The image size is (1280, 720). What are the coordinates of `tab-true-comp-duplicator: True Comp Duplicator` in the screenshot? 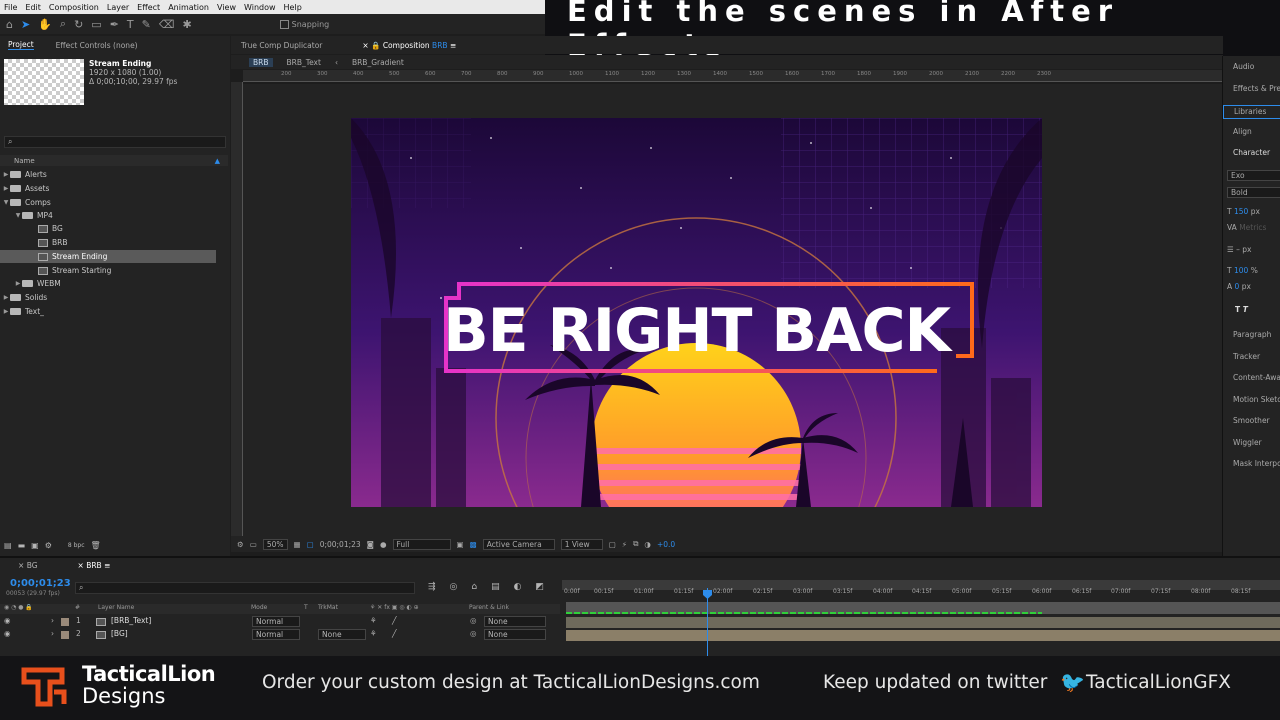 It's located at (281, 45).